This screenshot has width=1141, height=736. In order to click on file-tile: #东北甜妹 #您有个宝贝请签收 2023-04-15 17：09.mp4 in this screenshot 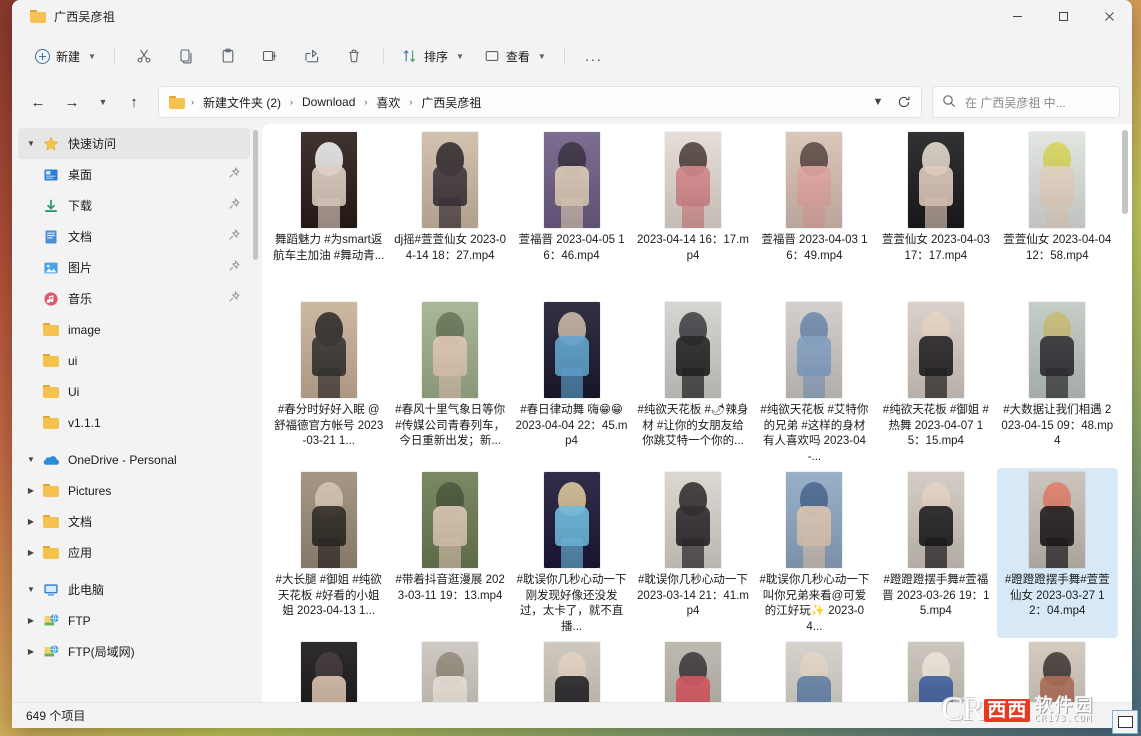, I will do `click(449, 670)`.